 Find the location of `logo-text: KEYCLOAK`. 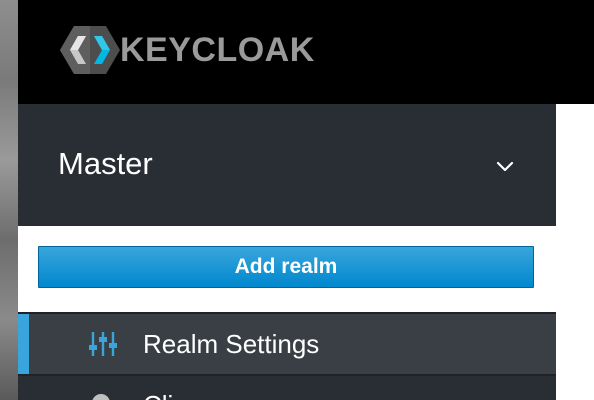

logo-text: KEYCLOAK is located at coordinates (217, 50).